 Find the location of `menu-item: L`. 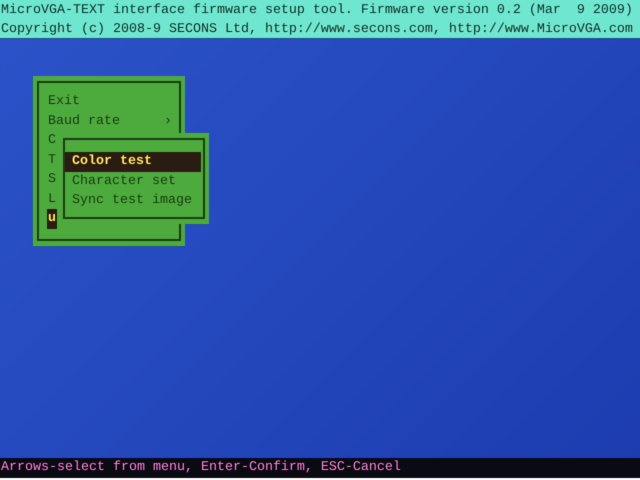

menu-item: L is located at coordinates (52, 199).